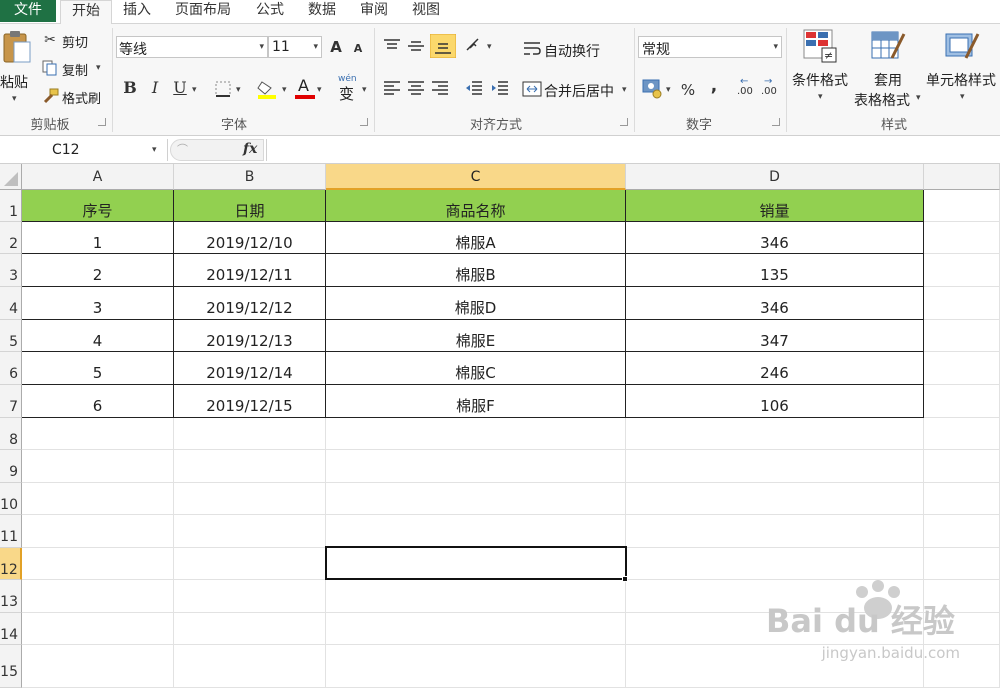  What do you see at coordinates (11, 499) in the screenshot?
I see `row-header: 10` at bounding box center [11, 499].